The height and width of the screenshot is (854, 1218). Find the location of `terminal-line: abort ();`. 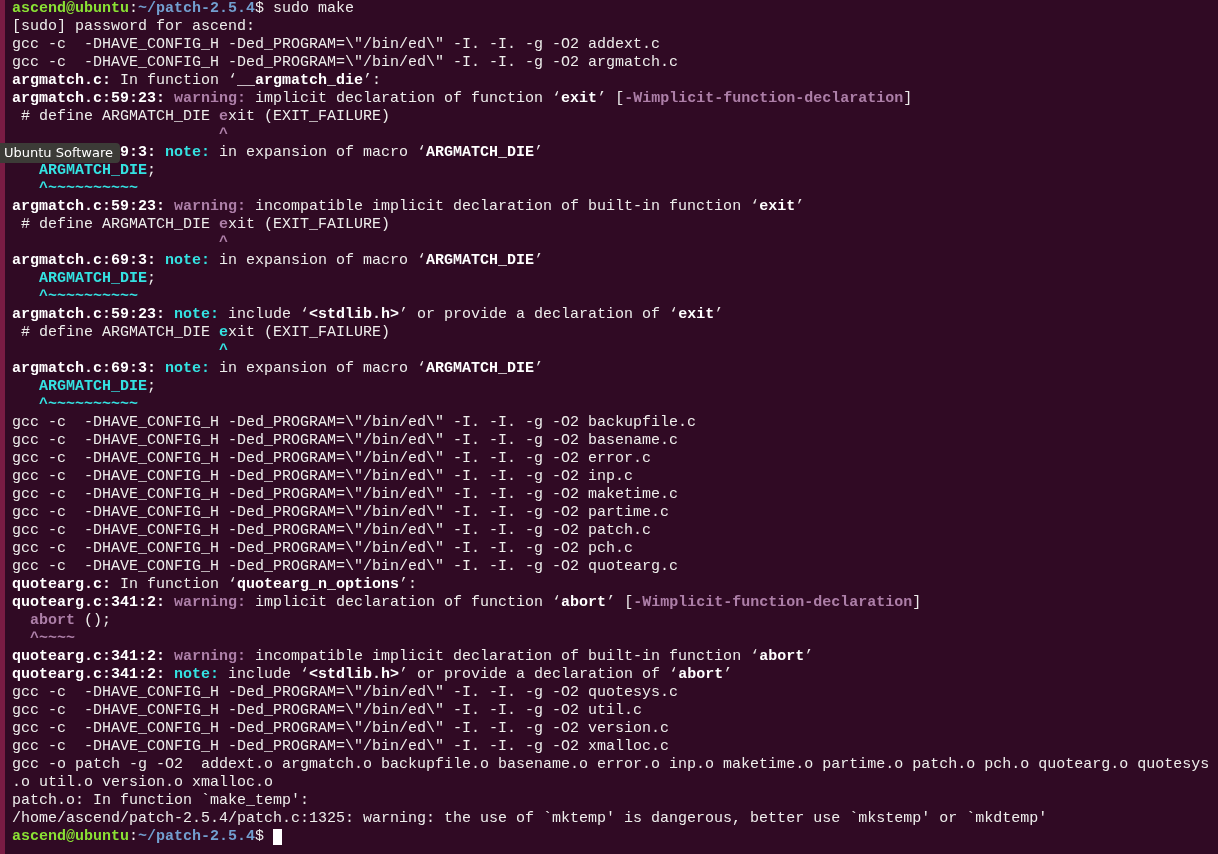

terminal-line: abort (); is located at coordinates (70, 621).